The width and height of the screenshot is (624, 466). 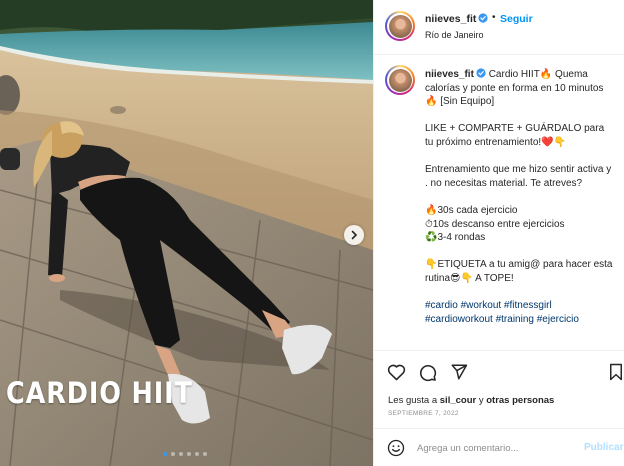 I want to click on like-button, so click(x=396, y=372).